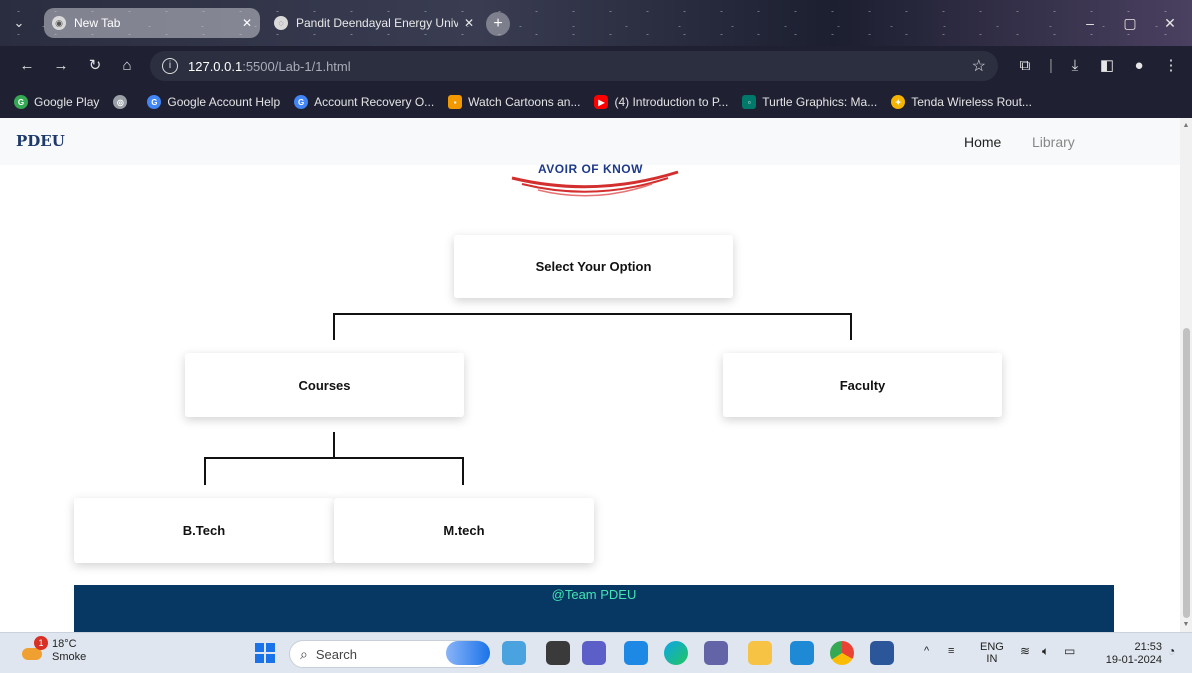 This screenshot has height=673, width=1192. I want to click on btech-card: B.Tech, so click(204, 530).